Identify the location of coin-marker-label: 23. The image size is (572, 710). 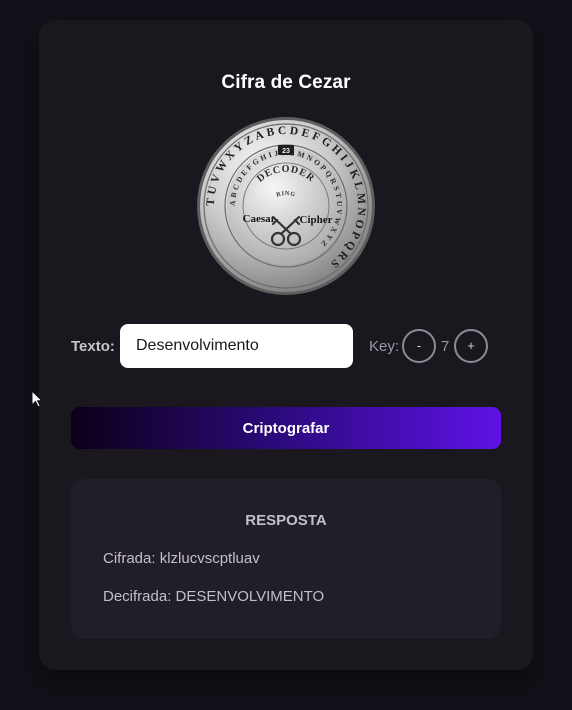
(286, 151).